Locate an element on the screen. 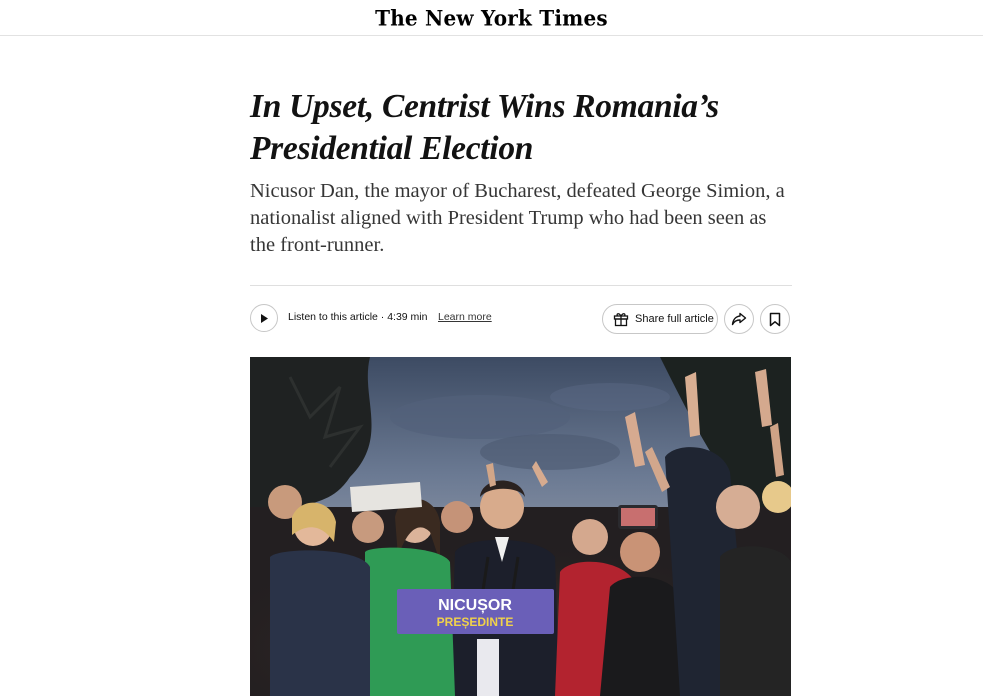 The image size is (983, 696). learn-more-link: Learn more is located at coordinates (465, 317).